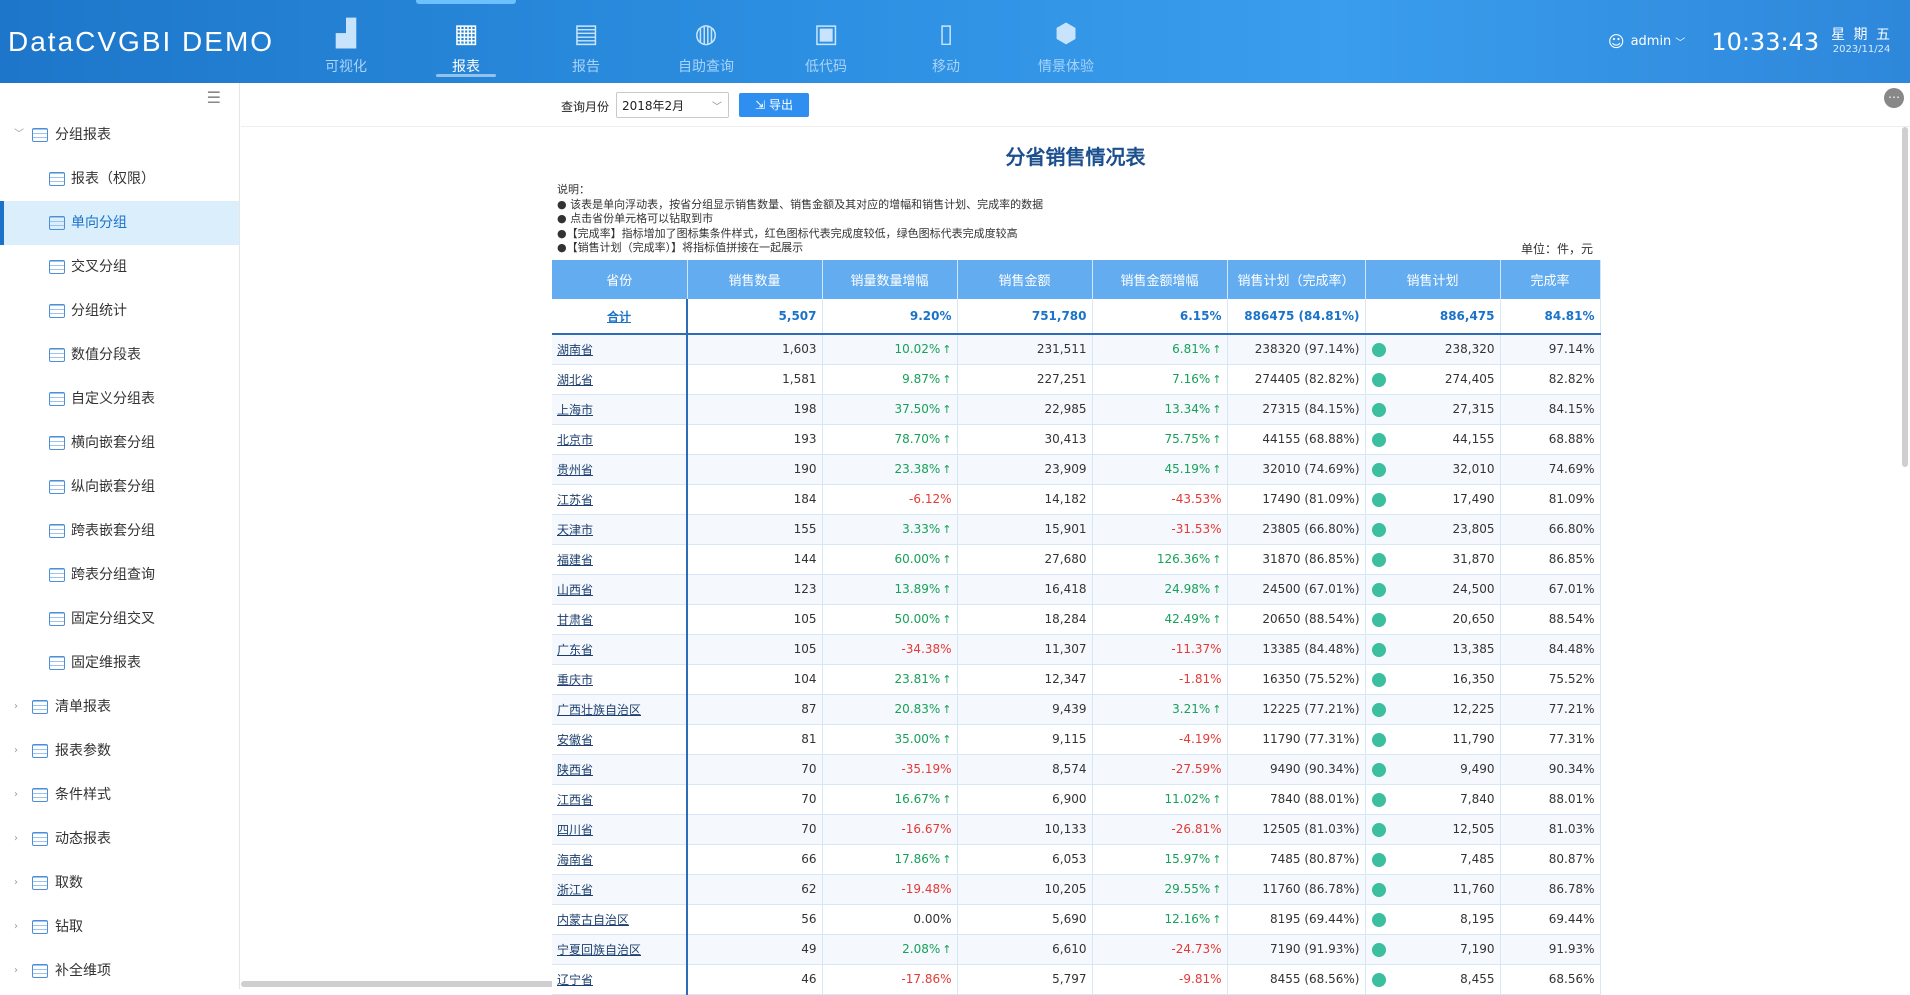 This screenshot has height=995, width=1910. I want to click on province-cell: 北京市, so click(620, 439).